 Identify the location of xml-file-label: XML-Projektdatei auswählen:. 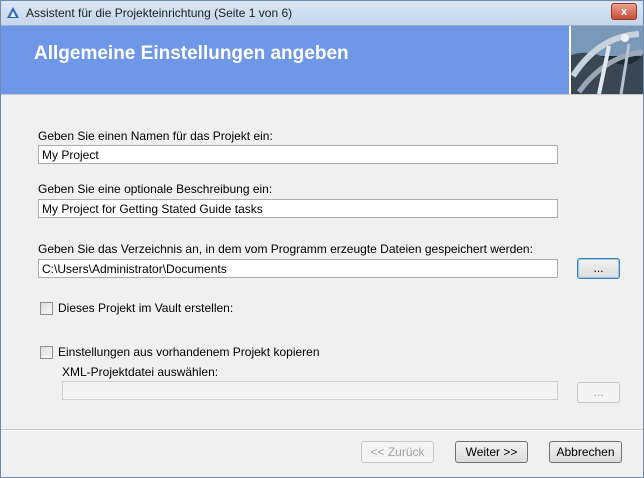
(140, 372).